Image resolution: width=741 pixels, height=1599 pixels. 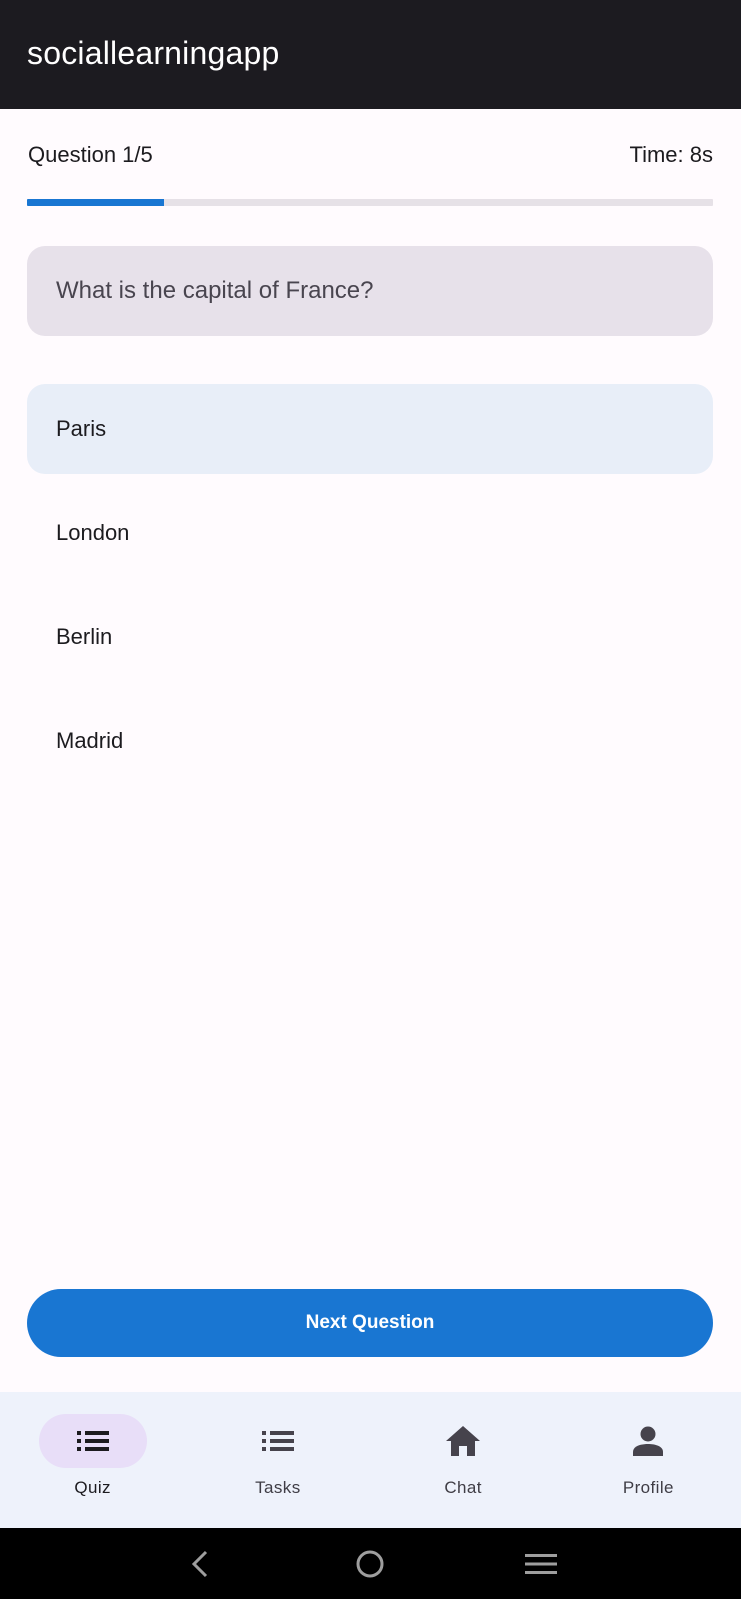 I want to click on nav-item-quiz: Quiz, so click(x=92, y=1460).